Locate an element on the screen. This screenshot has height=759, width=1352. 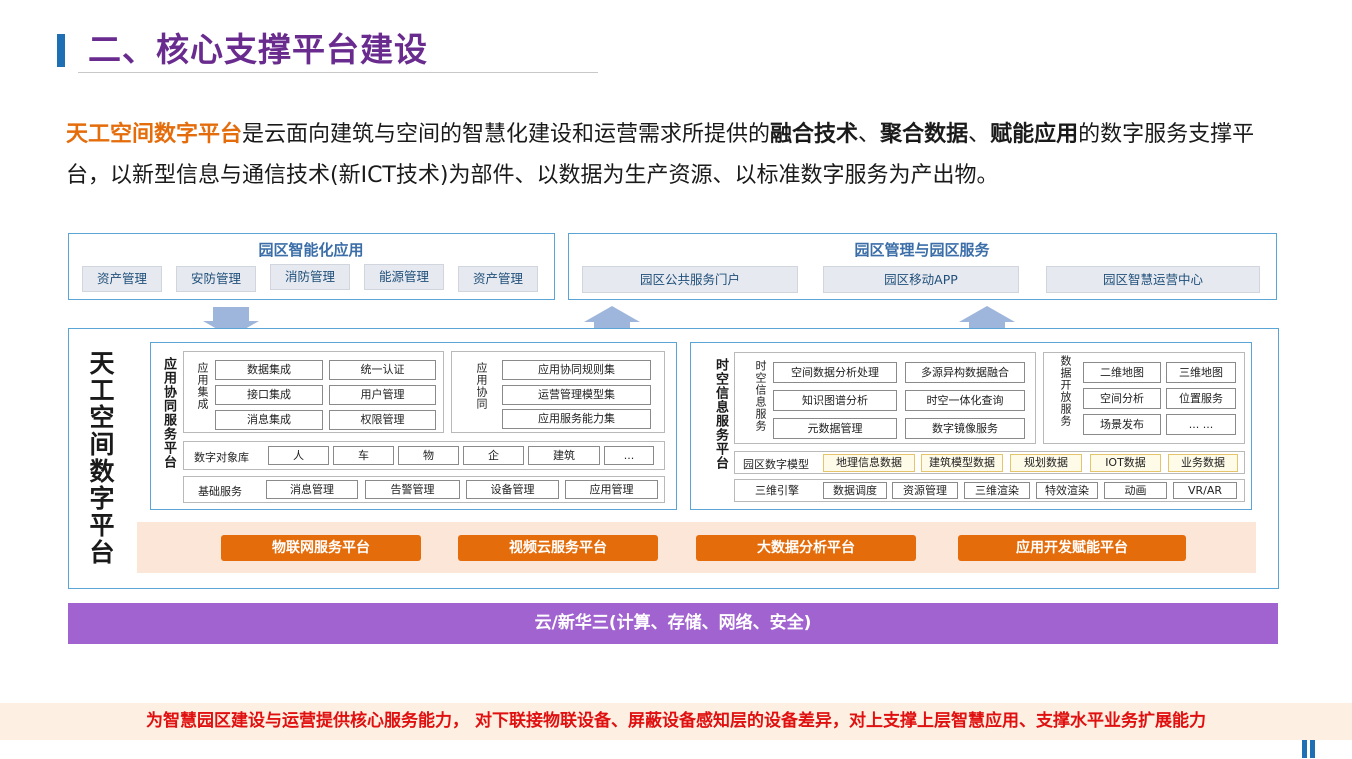
header-accent-bar is located at coordinates (61, 50).